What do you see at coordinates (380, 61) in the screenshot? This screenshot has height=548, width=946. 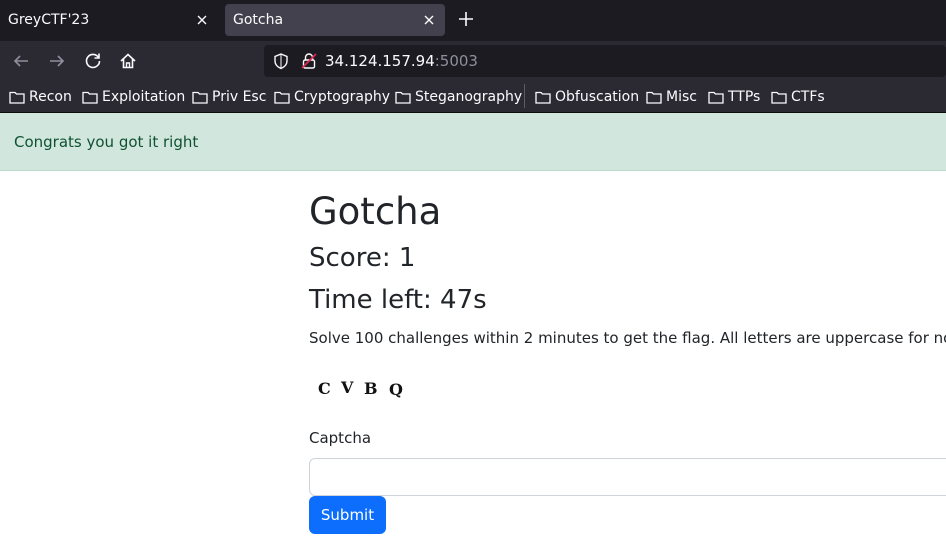 I see `url-host: 34.124.157.94` at bounding box center [380, 61].